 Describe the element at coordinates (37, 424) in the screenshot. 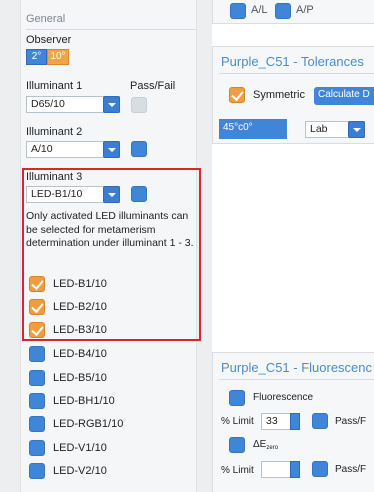

I see `led-rgb1-checkbox` at that location.